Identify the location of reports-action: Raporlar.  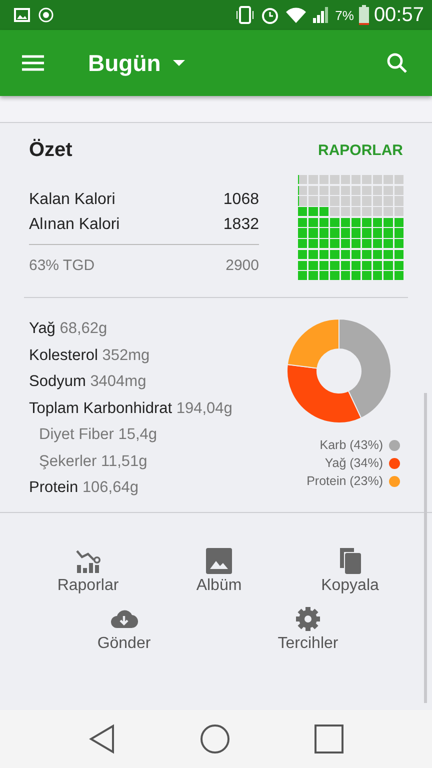
(88, 570).